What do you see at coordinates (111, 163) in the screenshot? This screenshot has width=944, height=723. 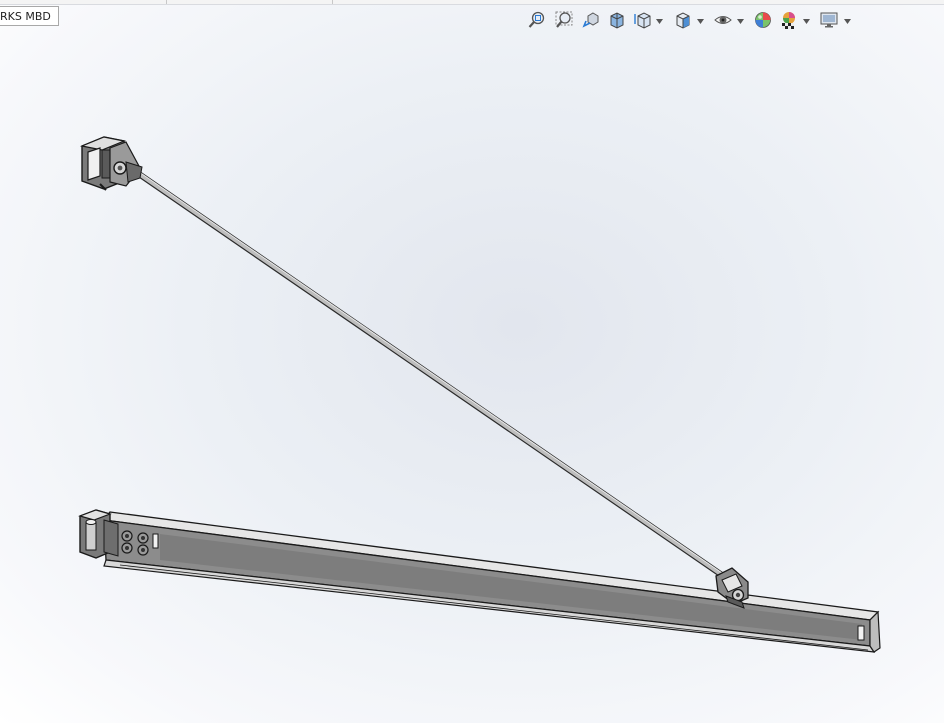 I see `top-clevis-bracket` at bounding box center [111, 163].